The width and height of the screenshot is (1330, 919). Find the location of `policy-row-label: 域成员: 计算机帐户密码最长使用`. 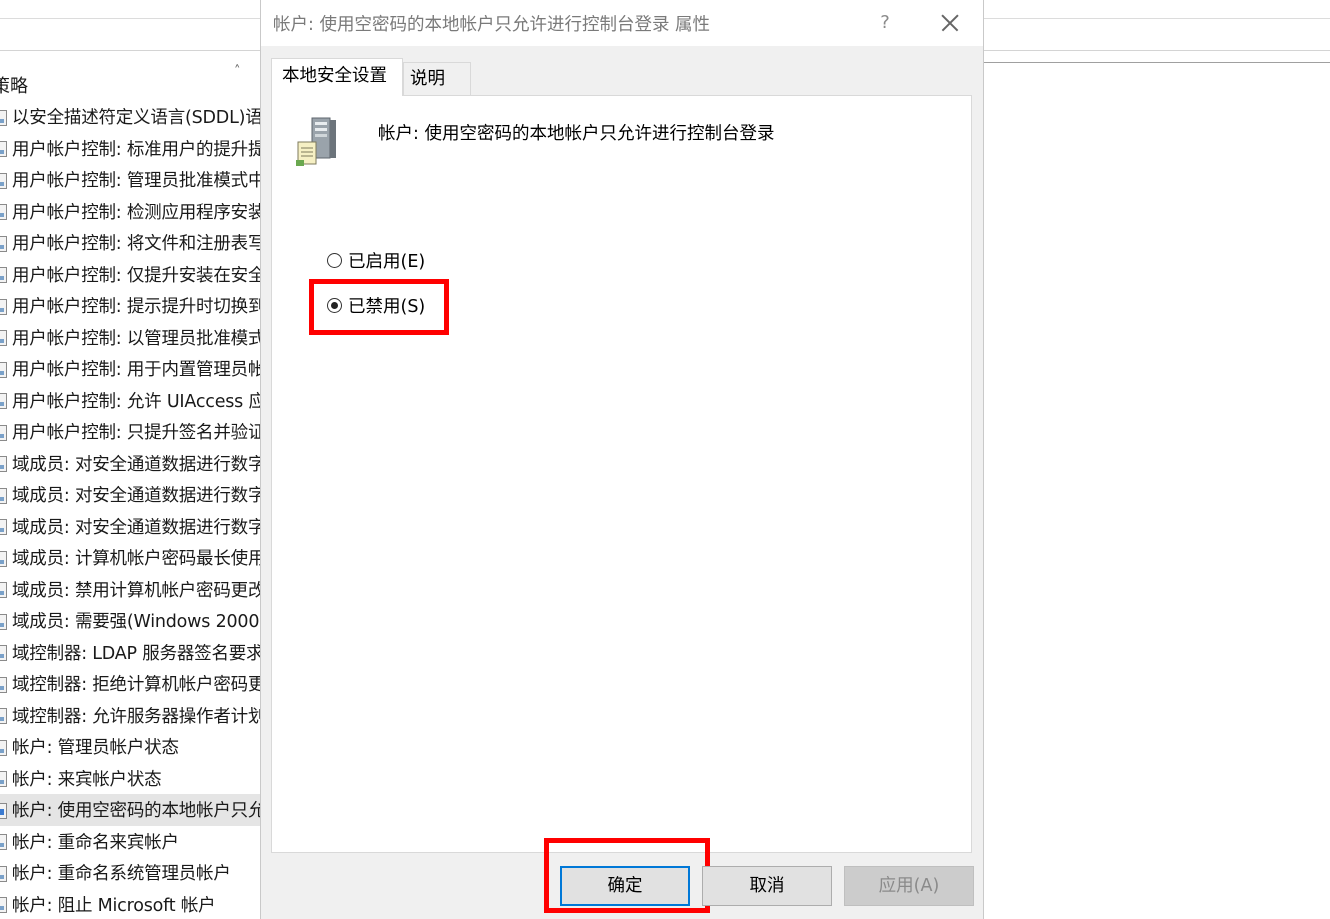

policy-row-label: 域成员: 计算机帐户密码最长使用 is located at coordinates (137, 559).